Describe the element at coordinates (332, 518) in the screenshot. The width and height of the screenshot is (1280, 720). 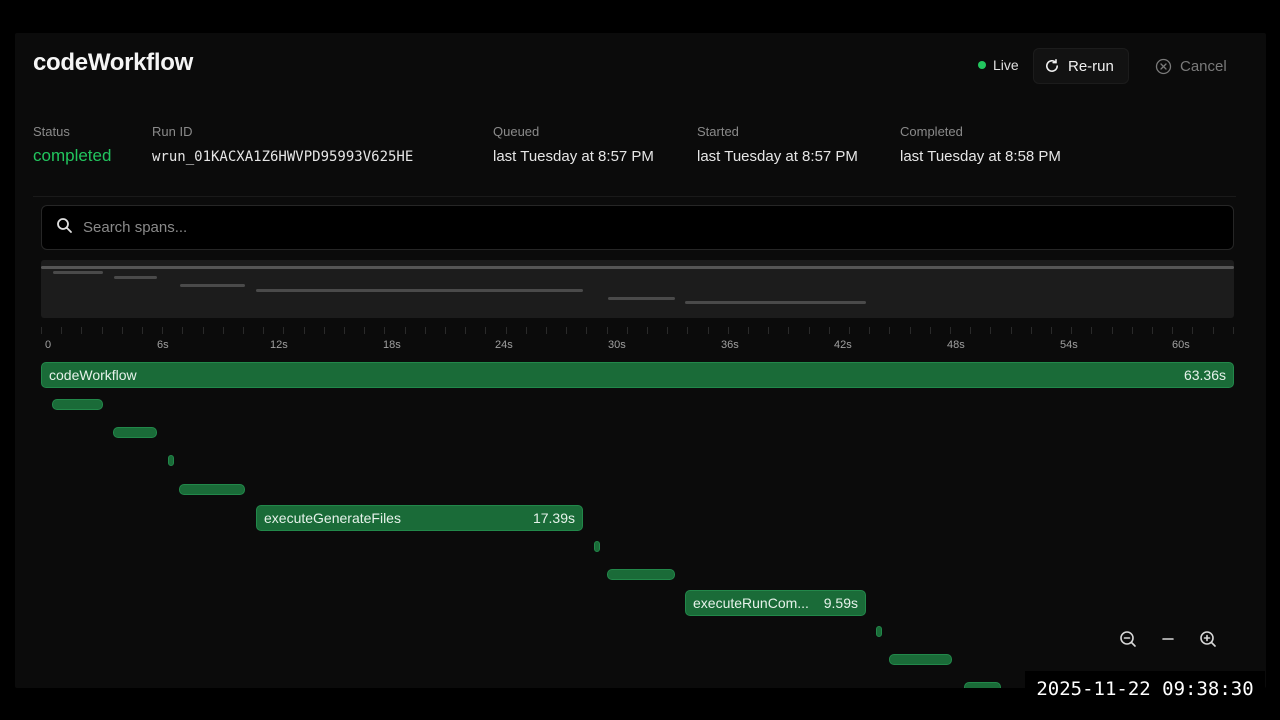
I see `span-name: executeGenerateFiles` at that location.